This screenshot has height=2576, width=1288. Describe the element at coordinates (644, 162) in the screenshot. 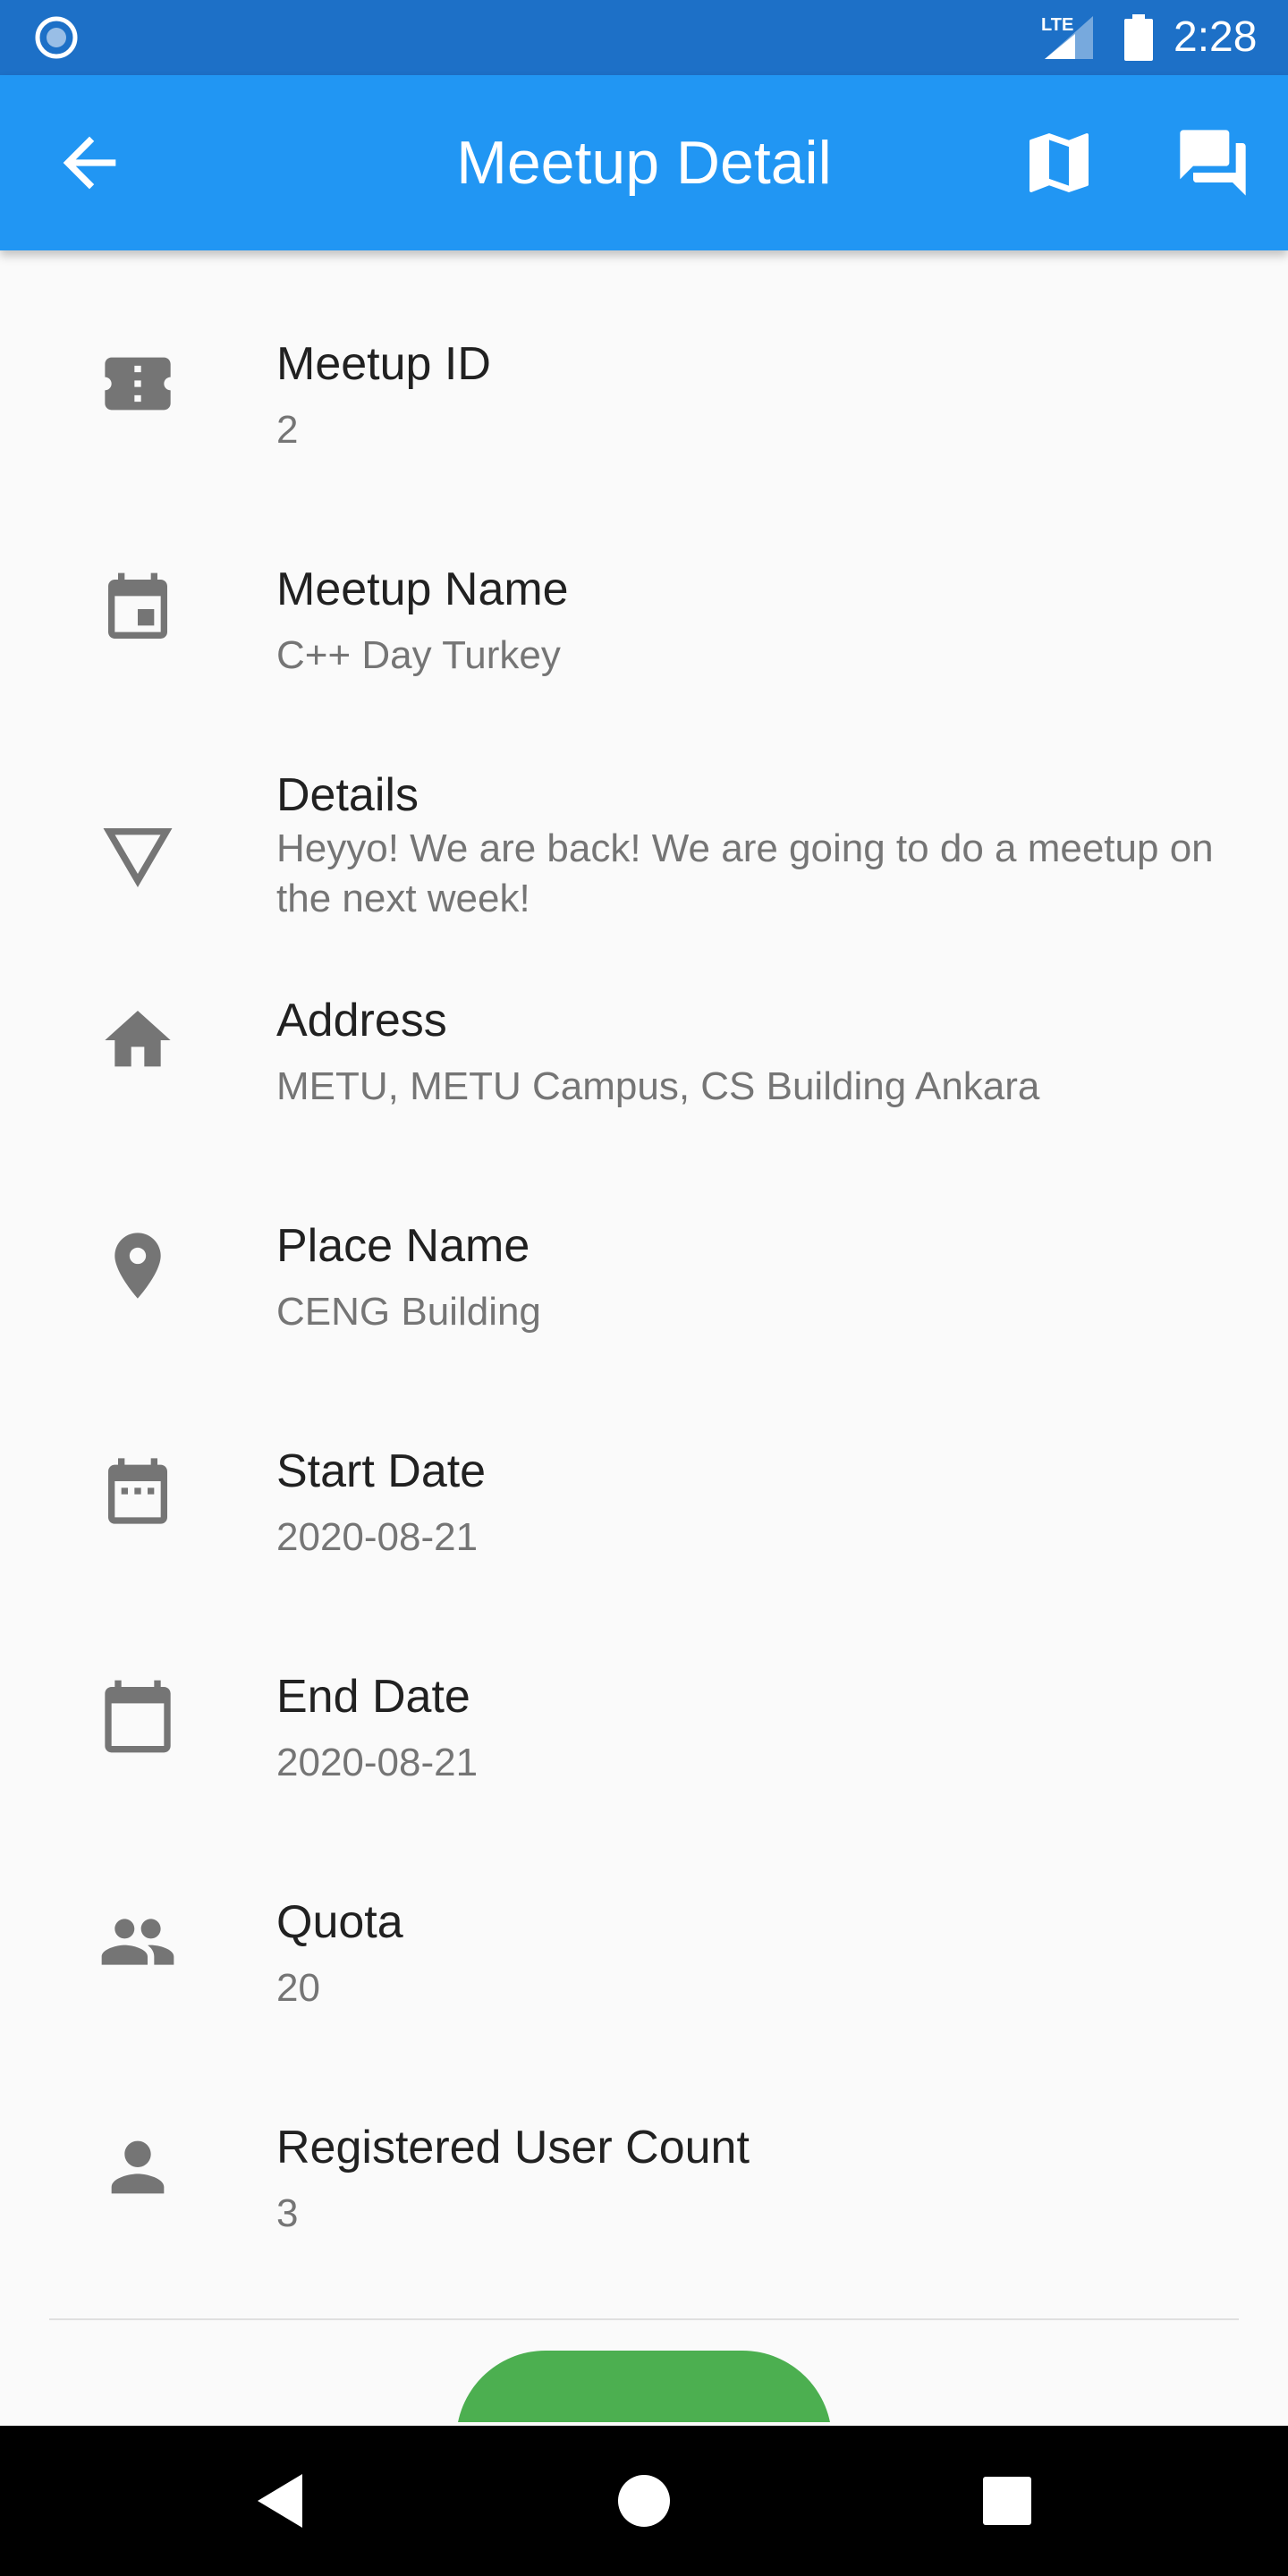

I see `app-bar: Meetup Detail` at that location.